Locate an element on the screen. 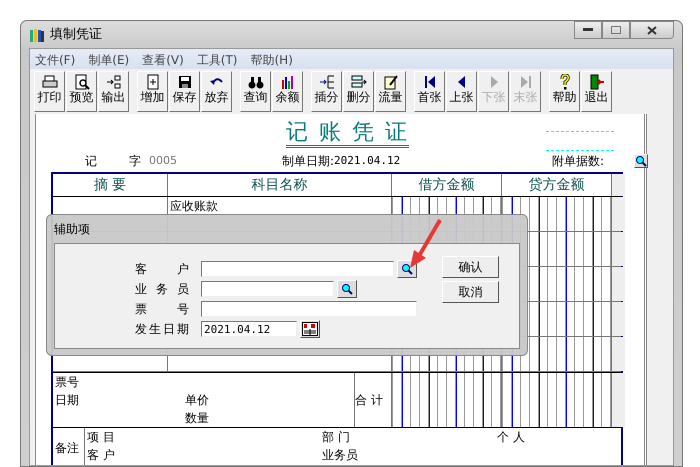  toolbar-button: 退出 is located at coordinates (596, 91).